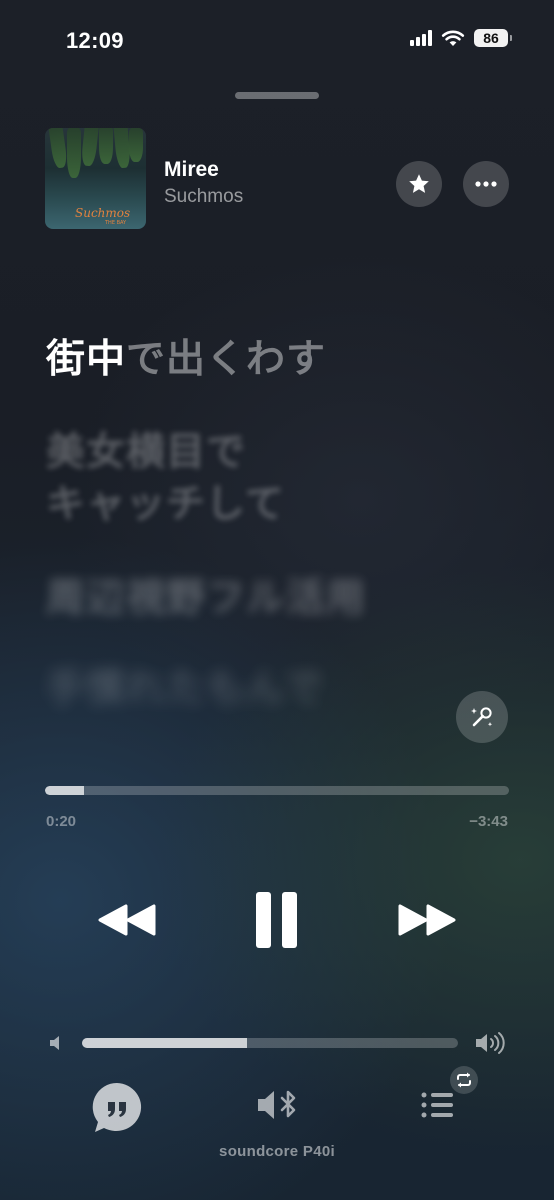 This screenshot has width=554, height=1200. I want to click on rewind-icon, so click(127, 920).